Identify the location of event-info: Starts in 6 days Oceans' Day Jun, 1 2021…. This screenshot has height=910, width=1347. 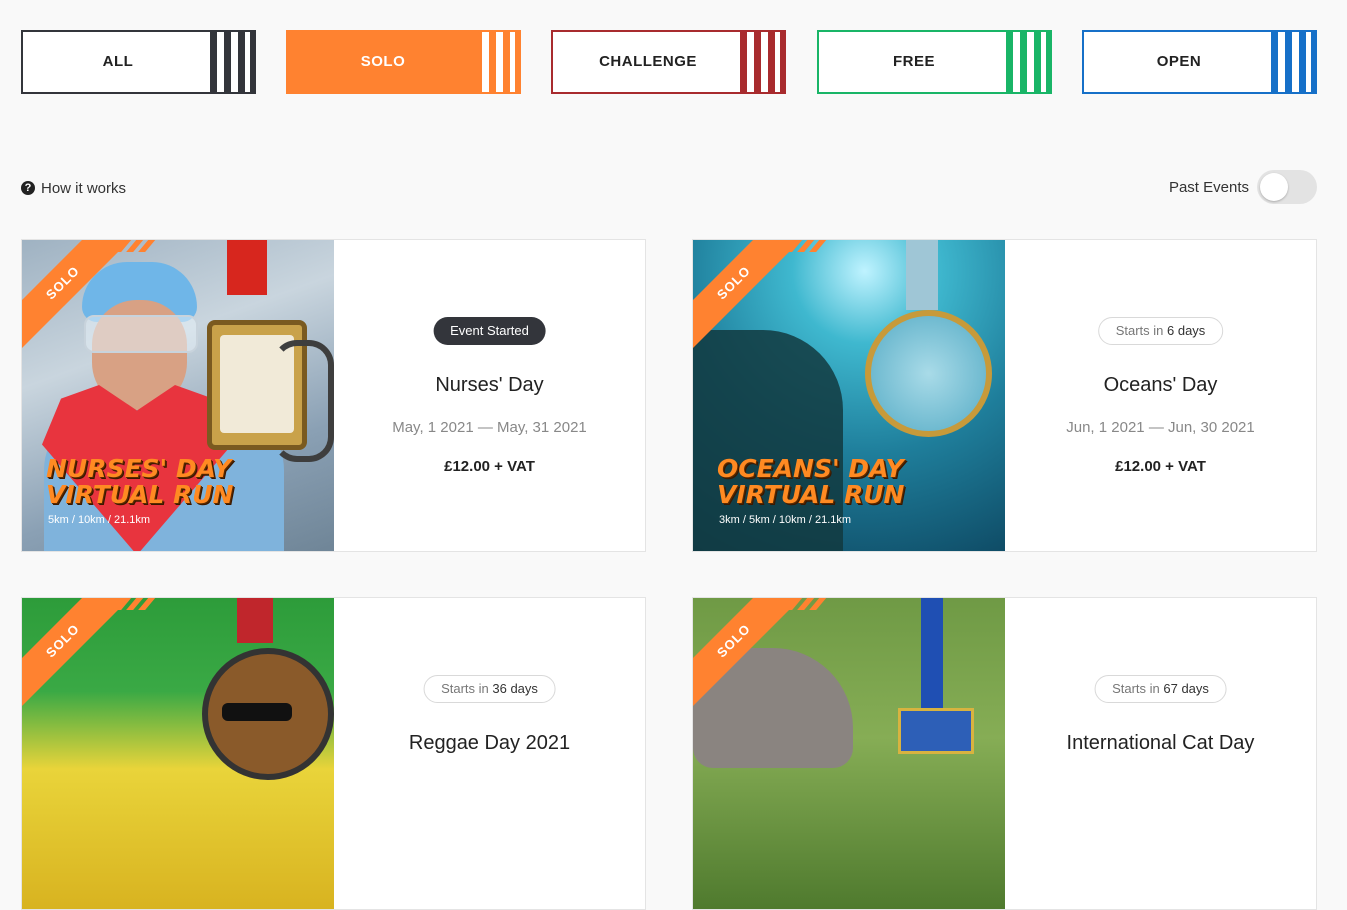
(1160, 395).